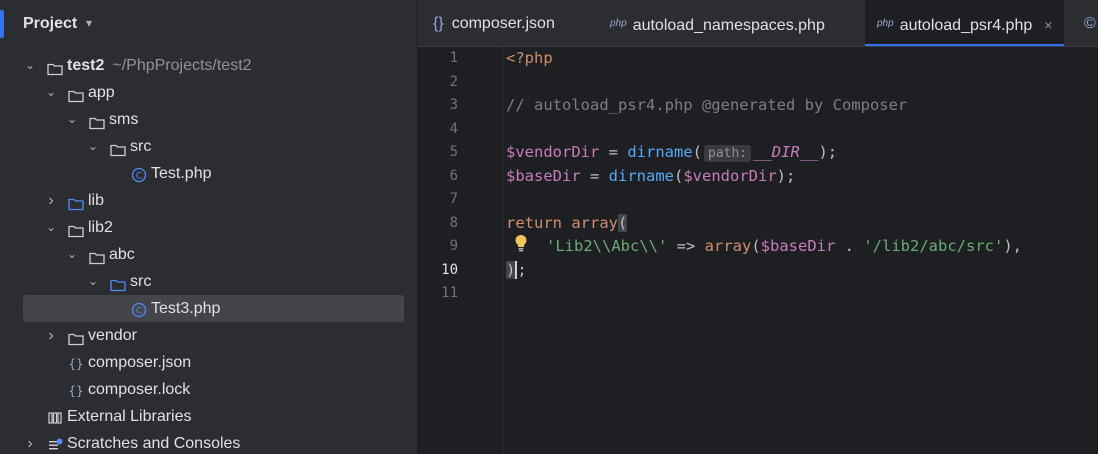 Image resolution: width=1098 pixels, height=454 pixels. Describe the element at coordinates (1090, 23) in the screenshot. I see `overflow-tab-icon: ©` at that location.